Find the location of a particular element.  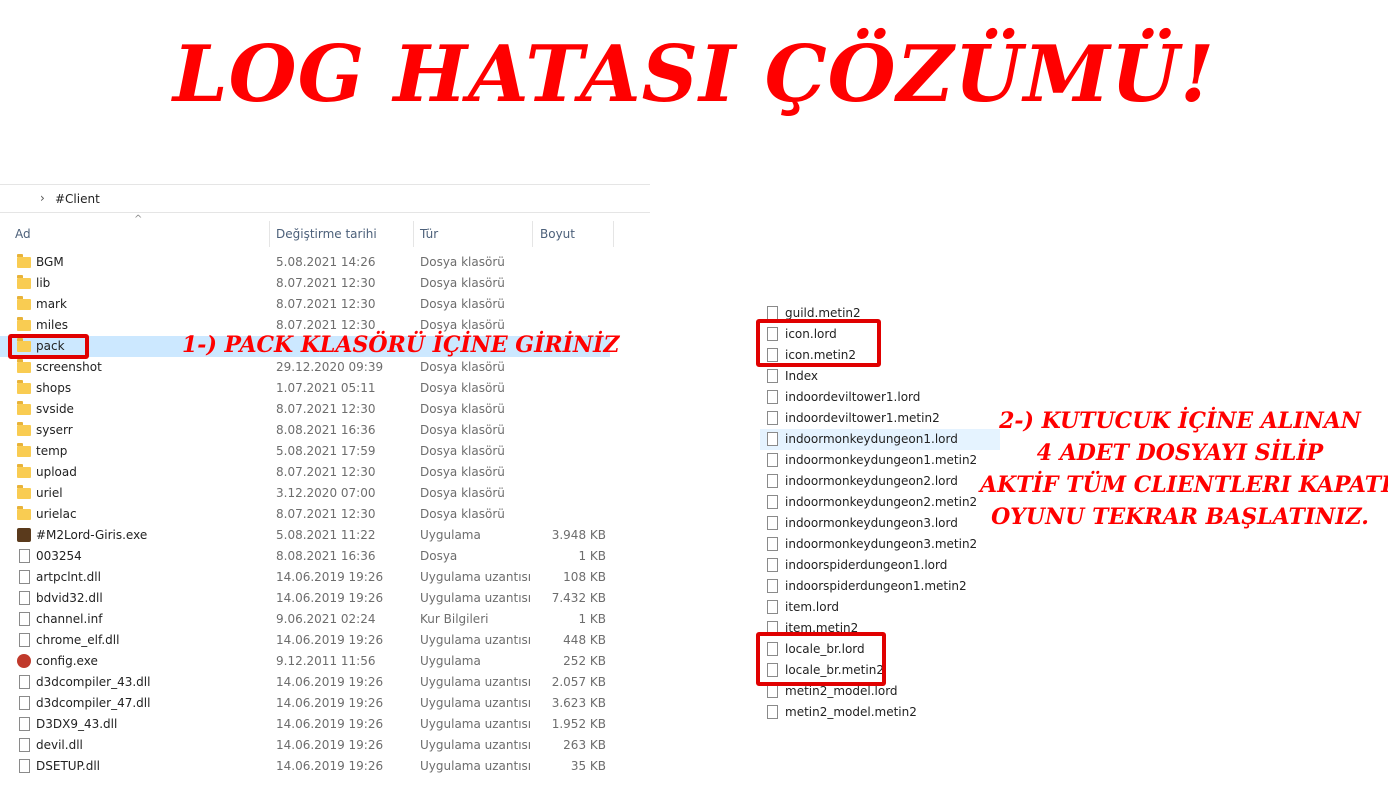

file-name: 003254 is located at coordinates (59, 556).